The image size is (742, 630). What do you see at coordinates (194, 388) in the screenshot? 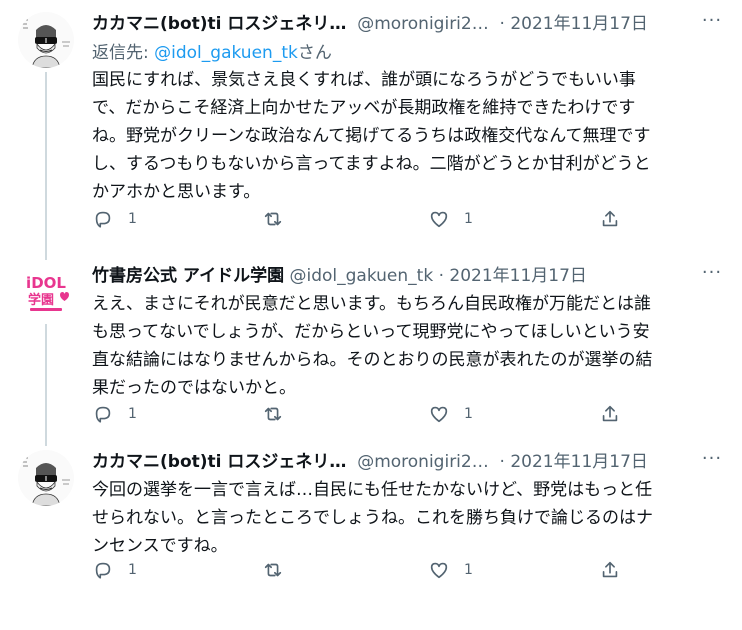
I see `tweet-line: 果だったのではないかと。` at bounding box center [194, 388].